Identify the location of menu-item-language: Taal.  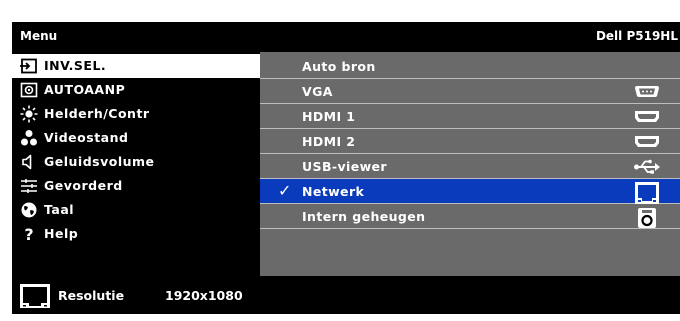
(136, 210).